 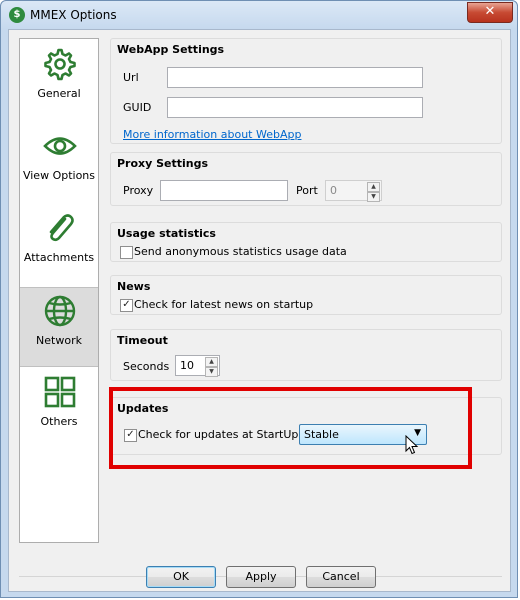 What do you see at coordinates (59, 175) in the screenshot?
I see `sidebar-item-label: View Options` at bounding box center [59, 175].